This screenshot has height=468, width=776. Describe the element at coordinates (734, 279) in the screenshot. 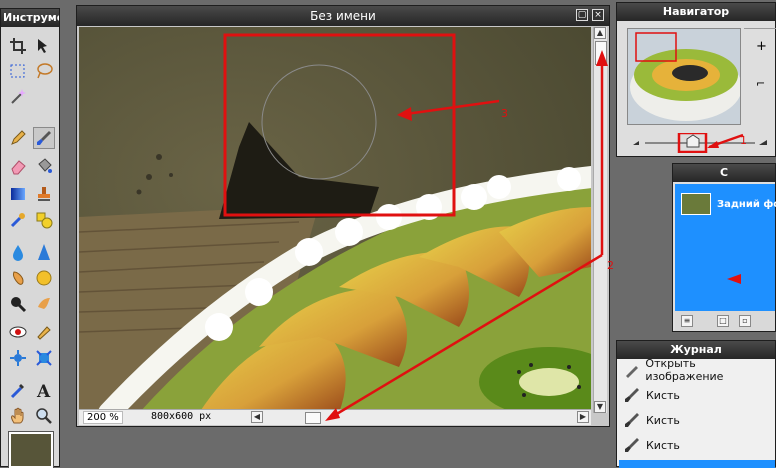

I see `annotation-pointer` at that location.